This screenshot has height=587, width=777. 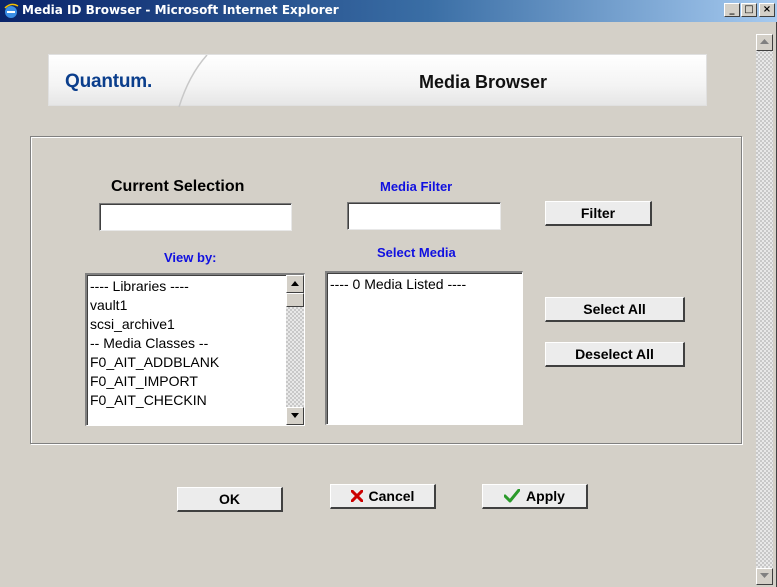 I want to click on apply-label: Apply, so click(x=545, y=496).